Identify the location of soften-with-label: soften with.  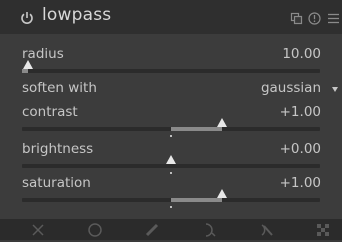
(59, 88).